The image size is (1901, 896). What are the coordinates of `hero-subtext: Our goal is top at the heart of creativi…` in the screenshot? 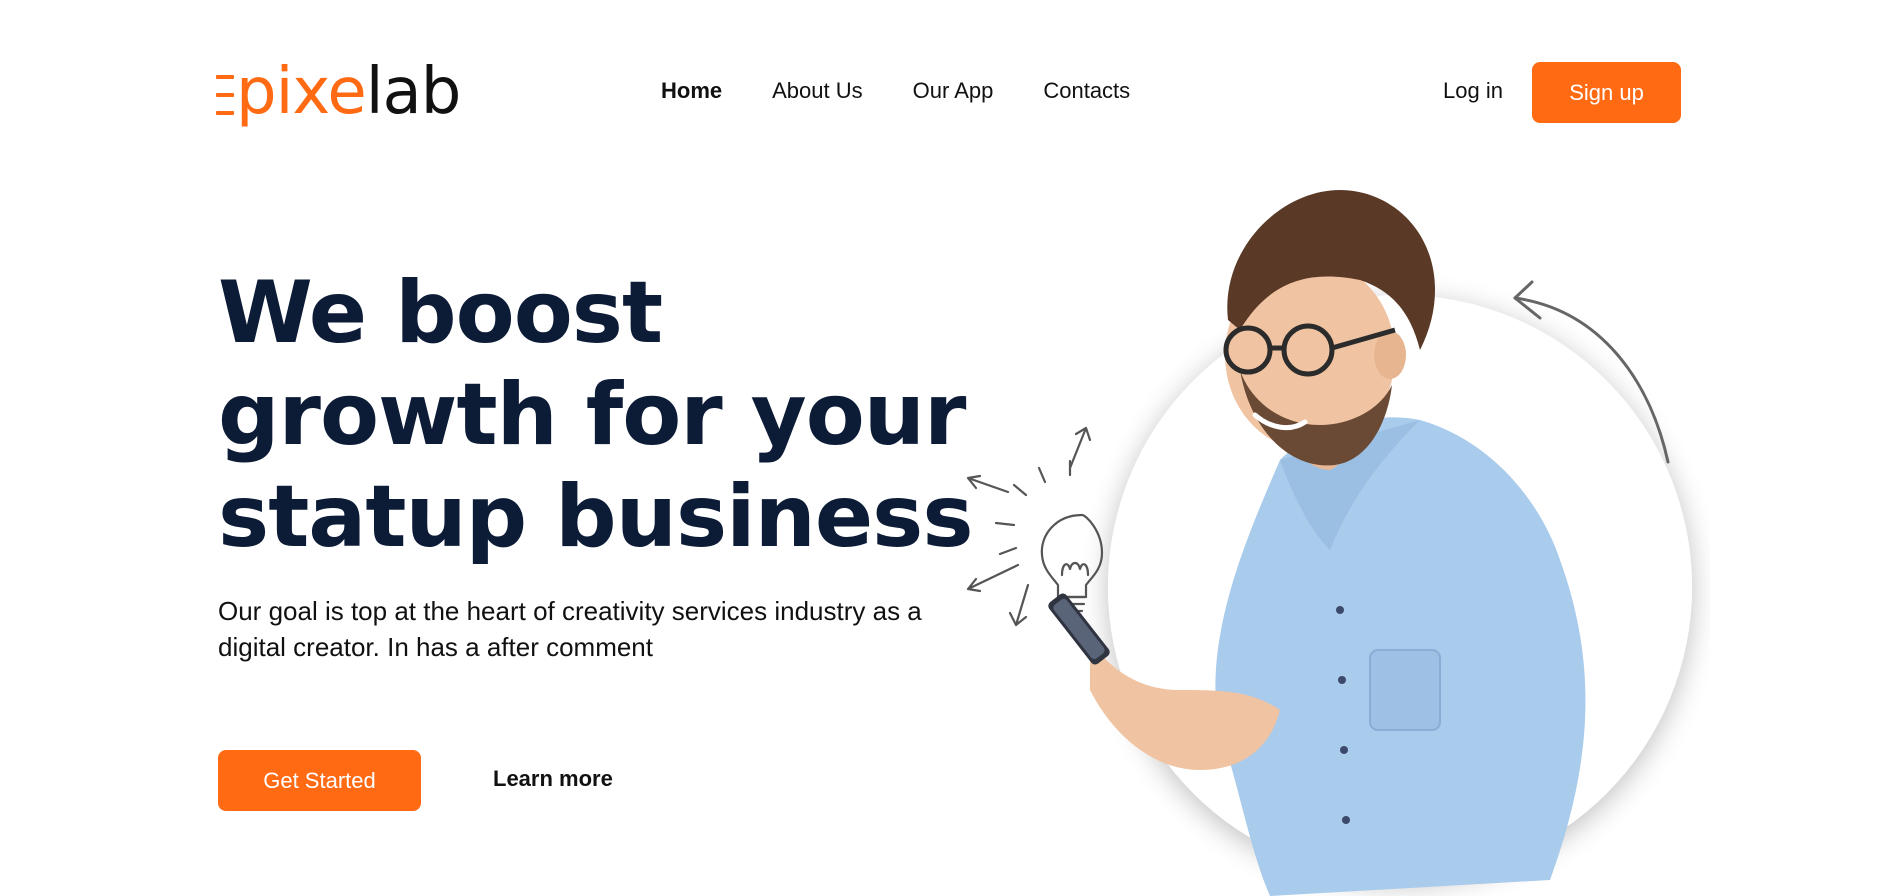 It's located at (570, 629).